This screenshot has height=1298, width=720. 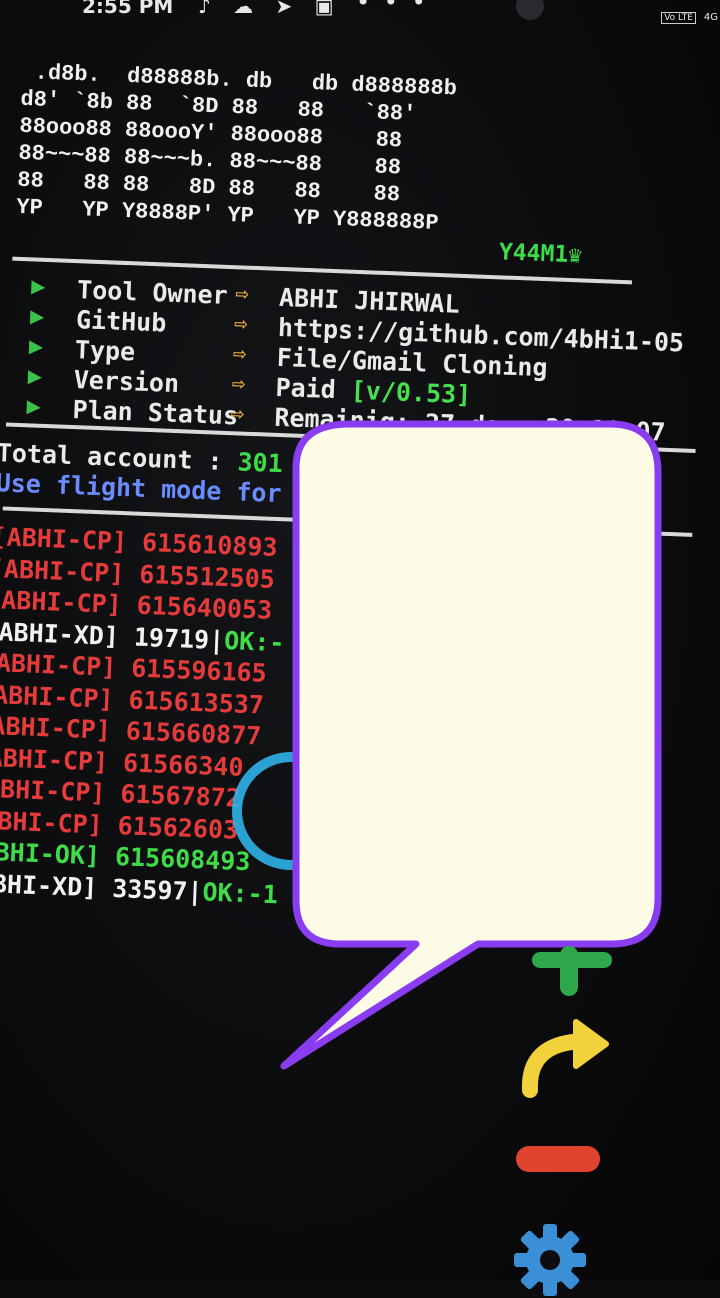 I want to click on plus-horizontal, so click(x=572, y=960).